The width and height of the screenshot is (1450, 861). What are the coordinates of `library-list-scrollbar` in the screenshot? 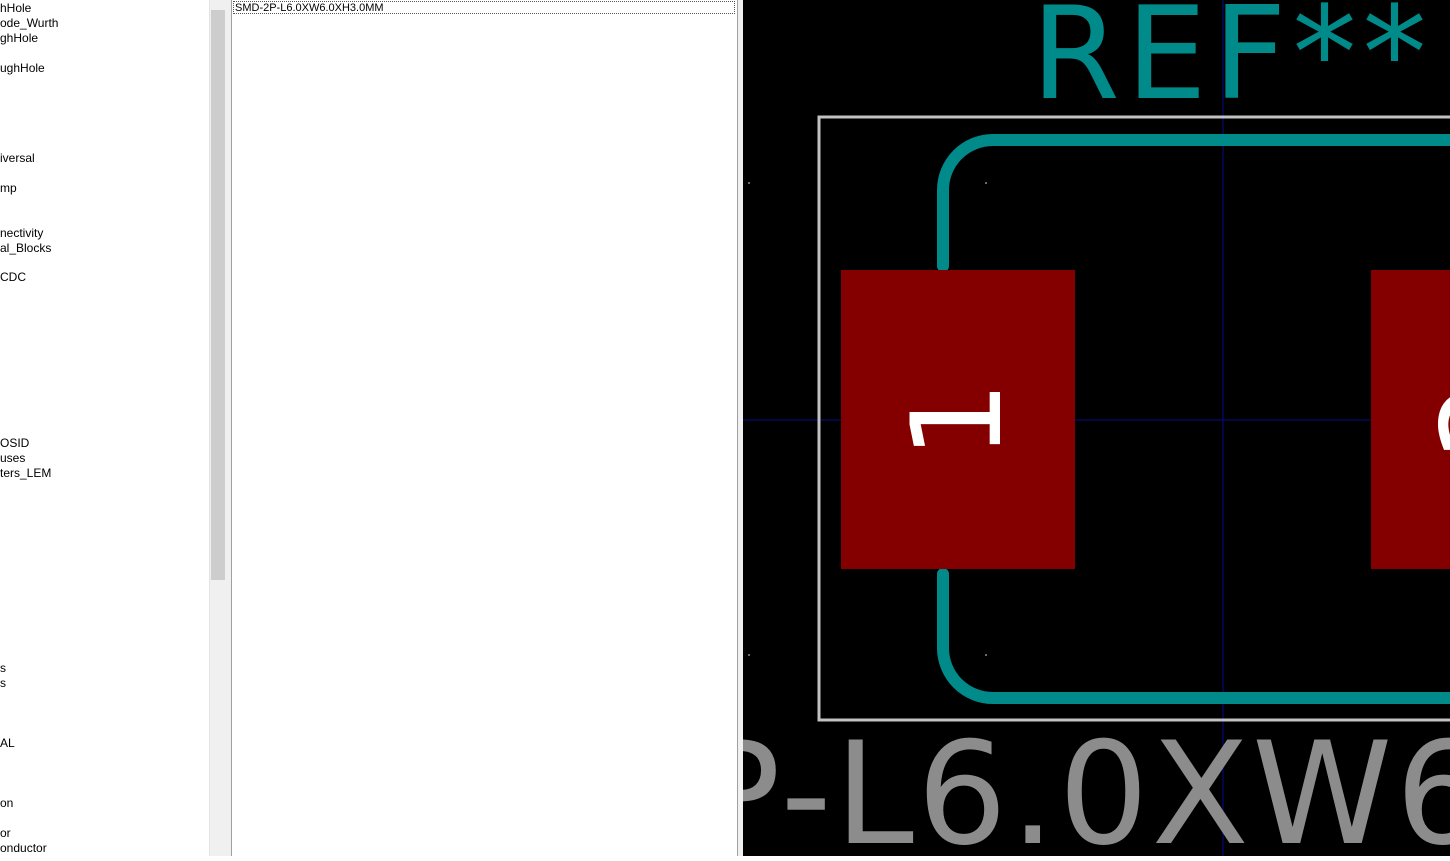 It's located at (218, 428).